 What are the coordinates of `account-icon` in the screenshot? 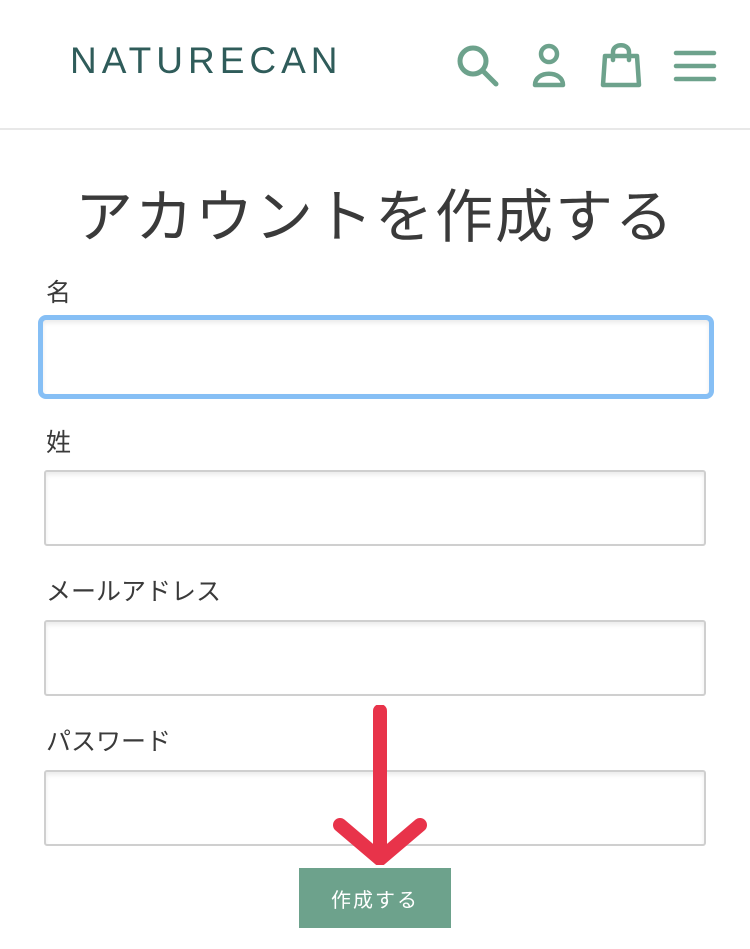 It's located at (549, 65).